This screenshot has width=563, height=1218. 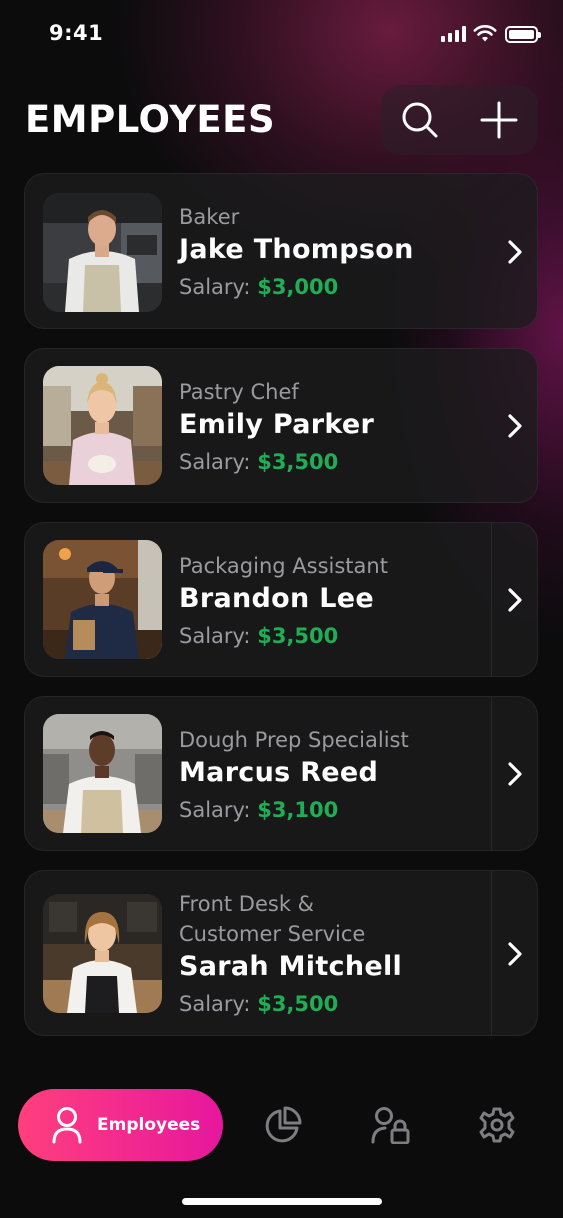 I want to click on battery-icon, so click(x=523, y=34).